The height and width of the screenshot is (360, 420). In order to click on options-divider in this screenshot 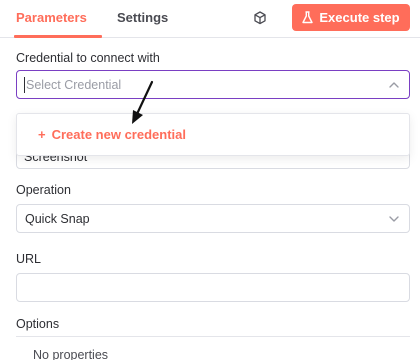, I will do `click(213, 336)`.